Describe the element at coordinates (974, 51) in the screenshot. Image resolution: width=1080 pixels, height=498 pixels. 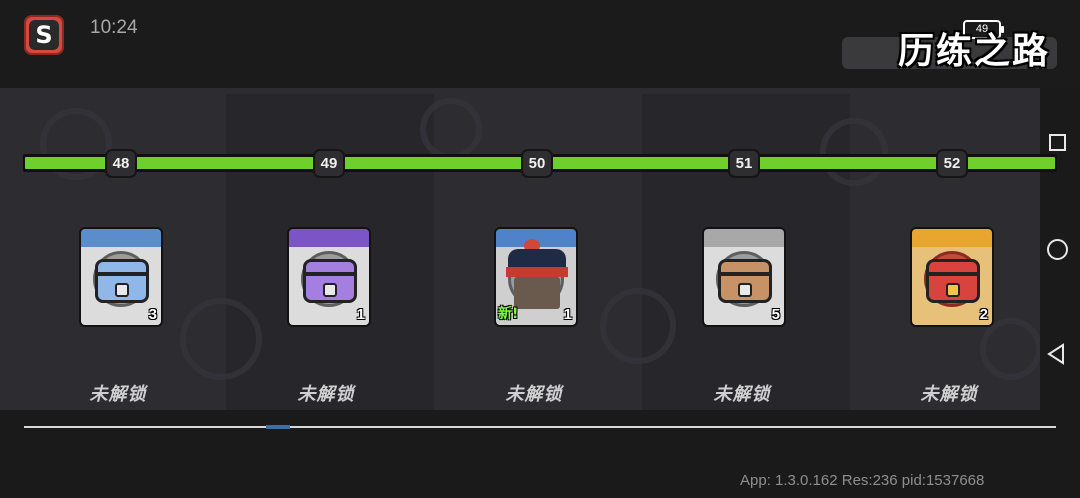
I see `page-title: 历练之路` at that location.